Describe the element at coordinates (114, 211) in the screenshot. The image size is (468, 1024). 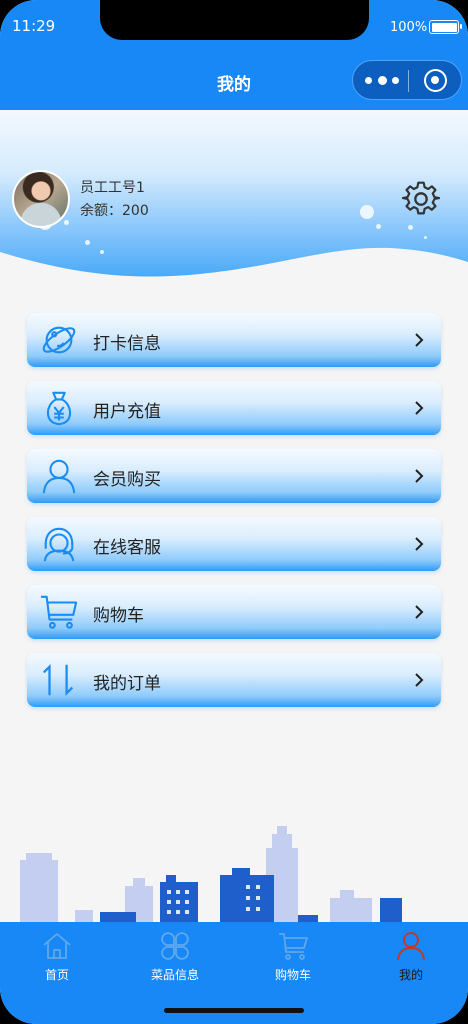
I see `user-balance: 余额：200` at that location.